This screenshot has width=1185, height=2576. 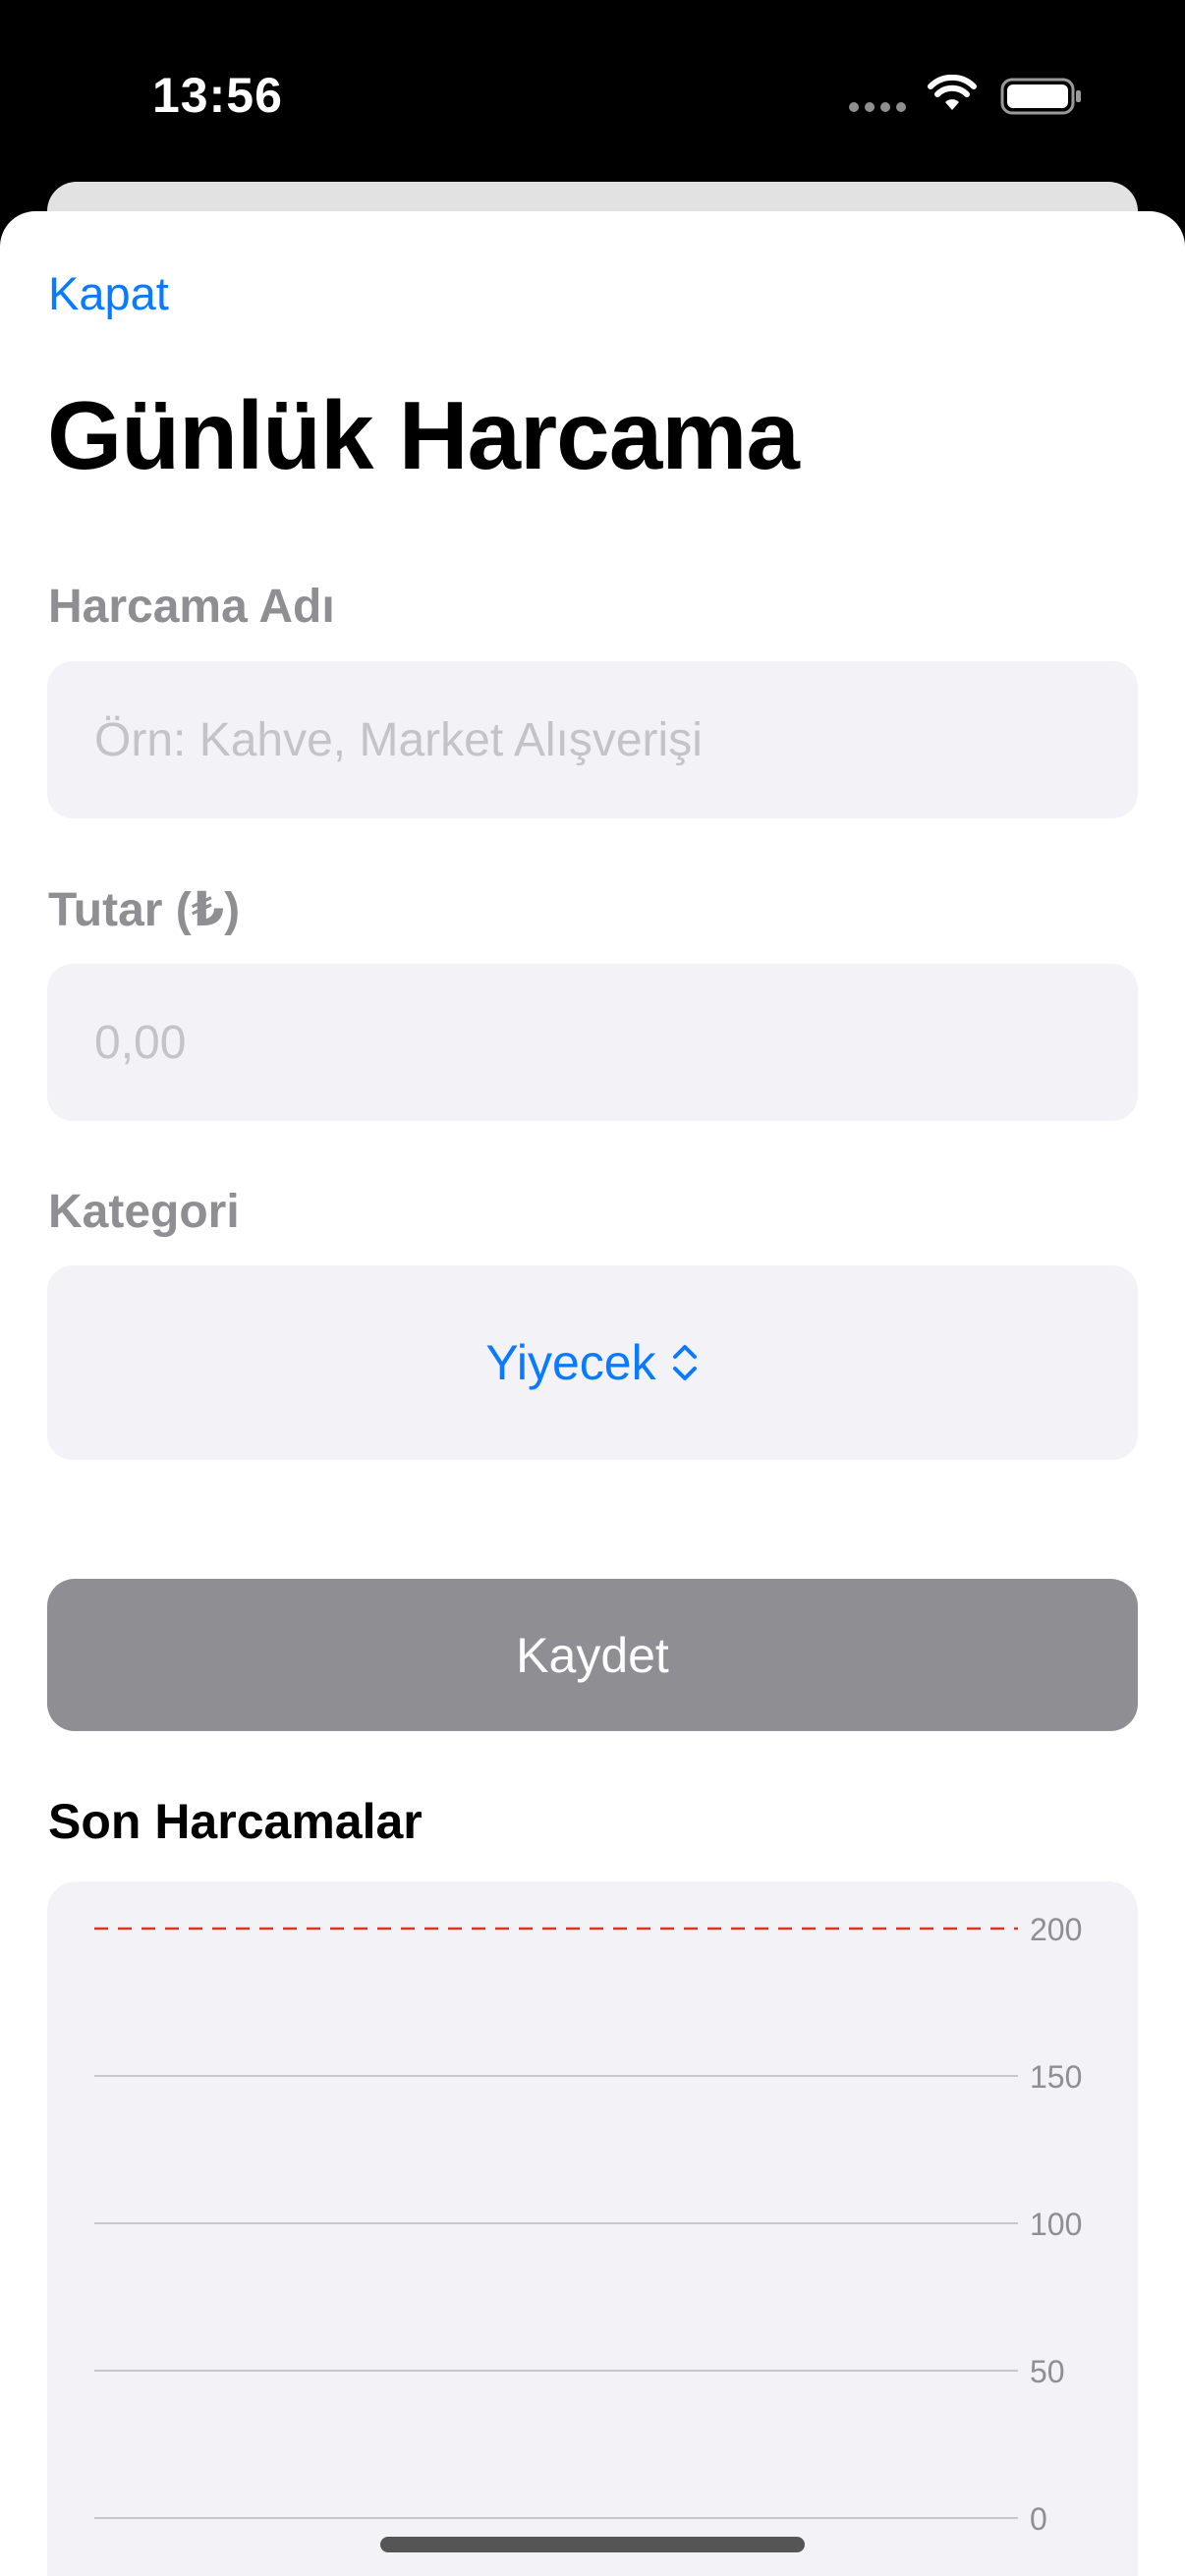 I want to click on category-picker: Yiyecek, so click(x=592, y=1362).